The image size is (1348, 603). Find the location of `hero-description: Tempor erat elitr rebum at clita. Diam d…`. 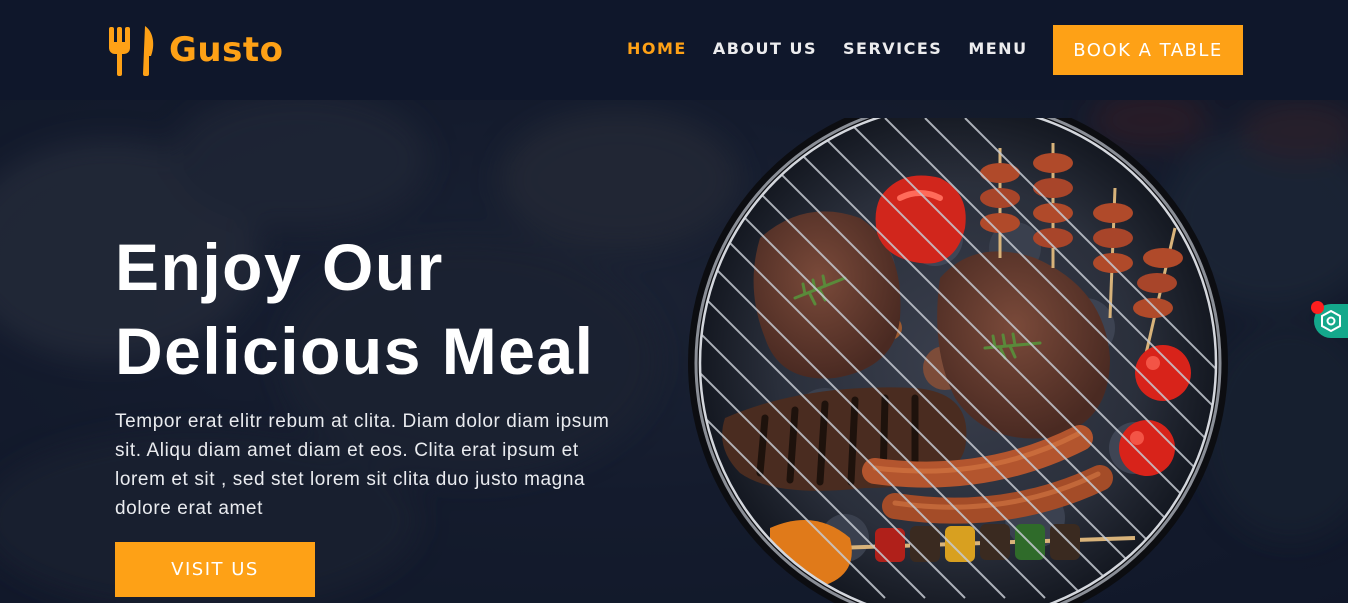

hero-description: Tempor erat elitr rebum at clita. Diam d… is located at coordinates (362, 465).